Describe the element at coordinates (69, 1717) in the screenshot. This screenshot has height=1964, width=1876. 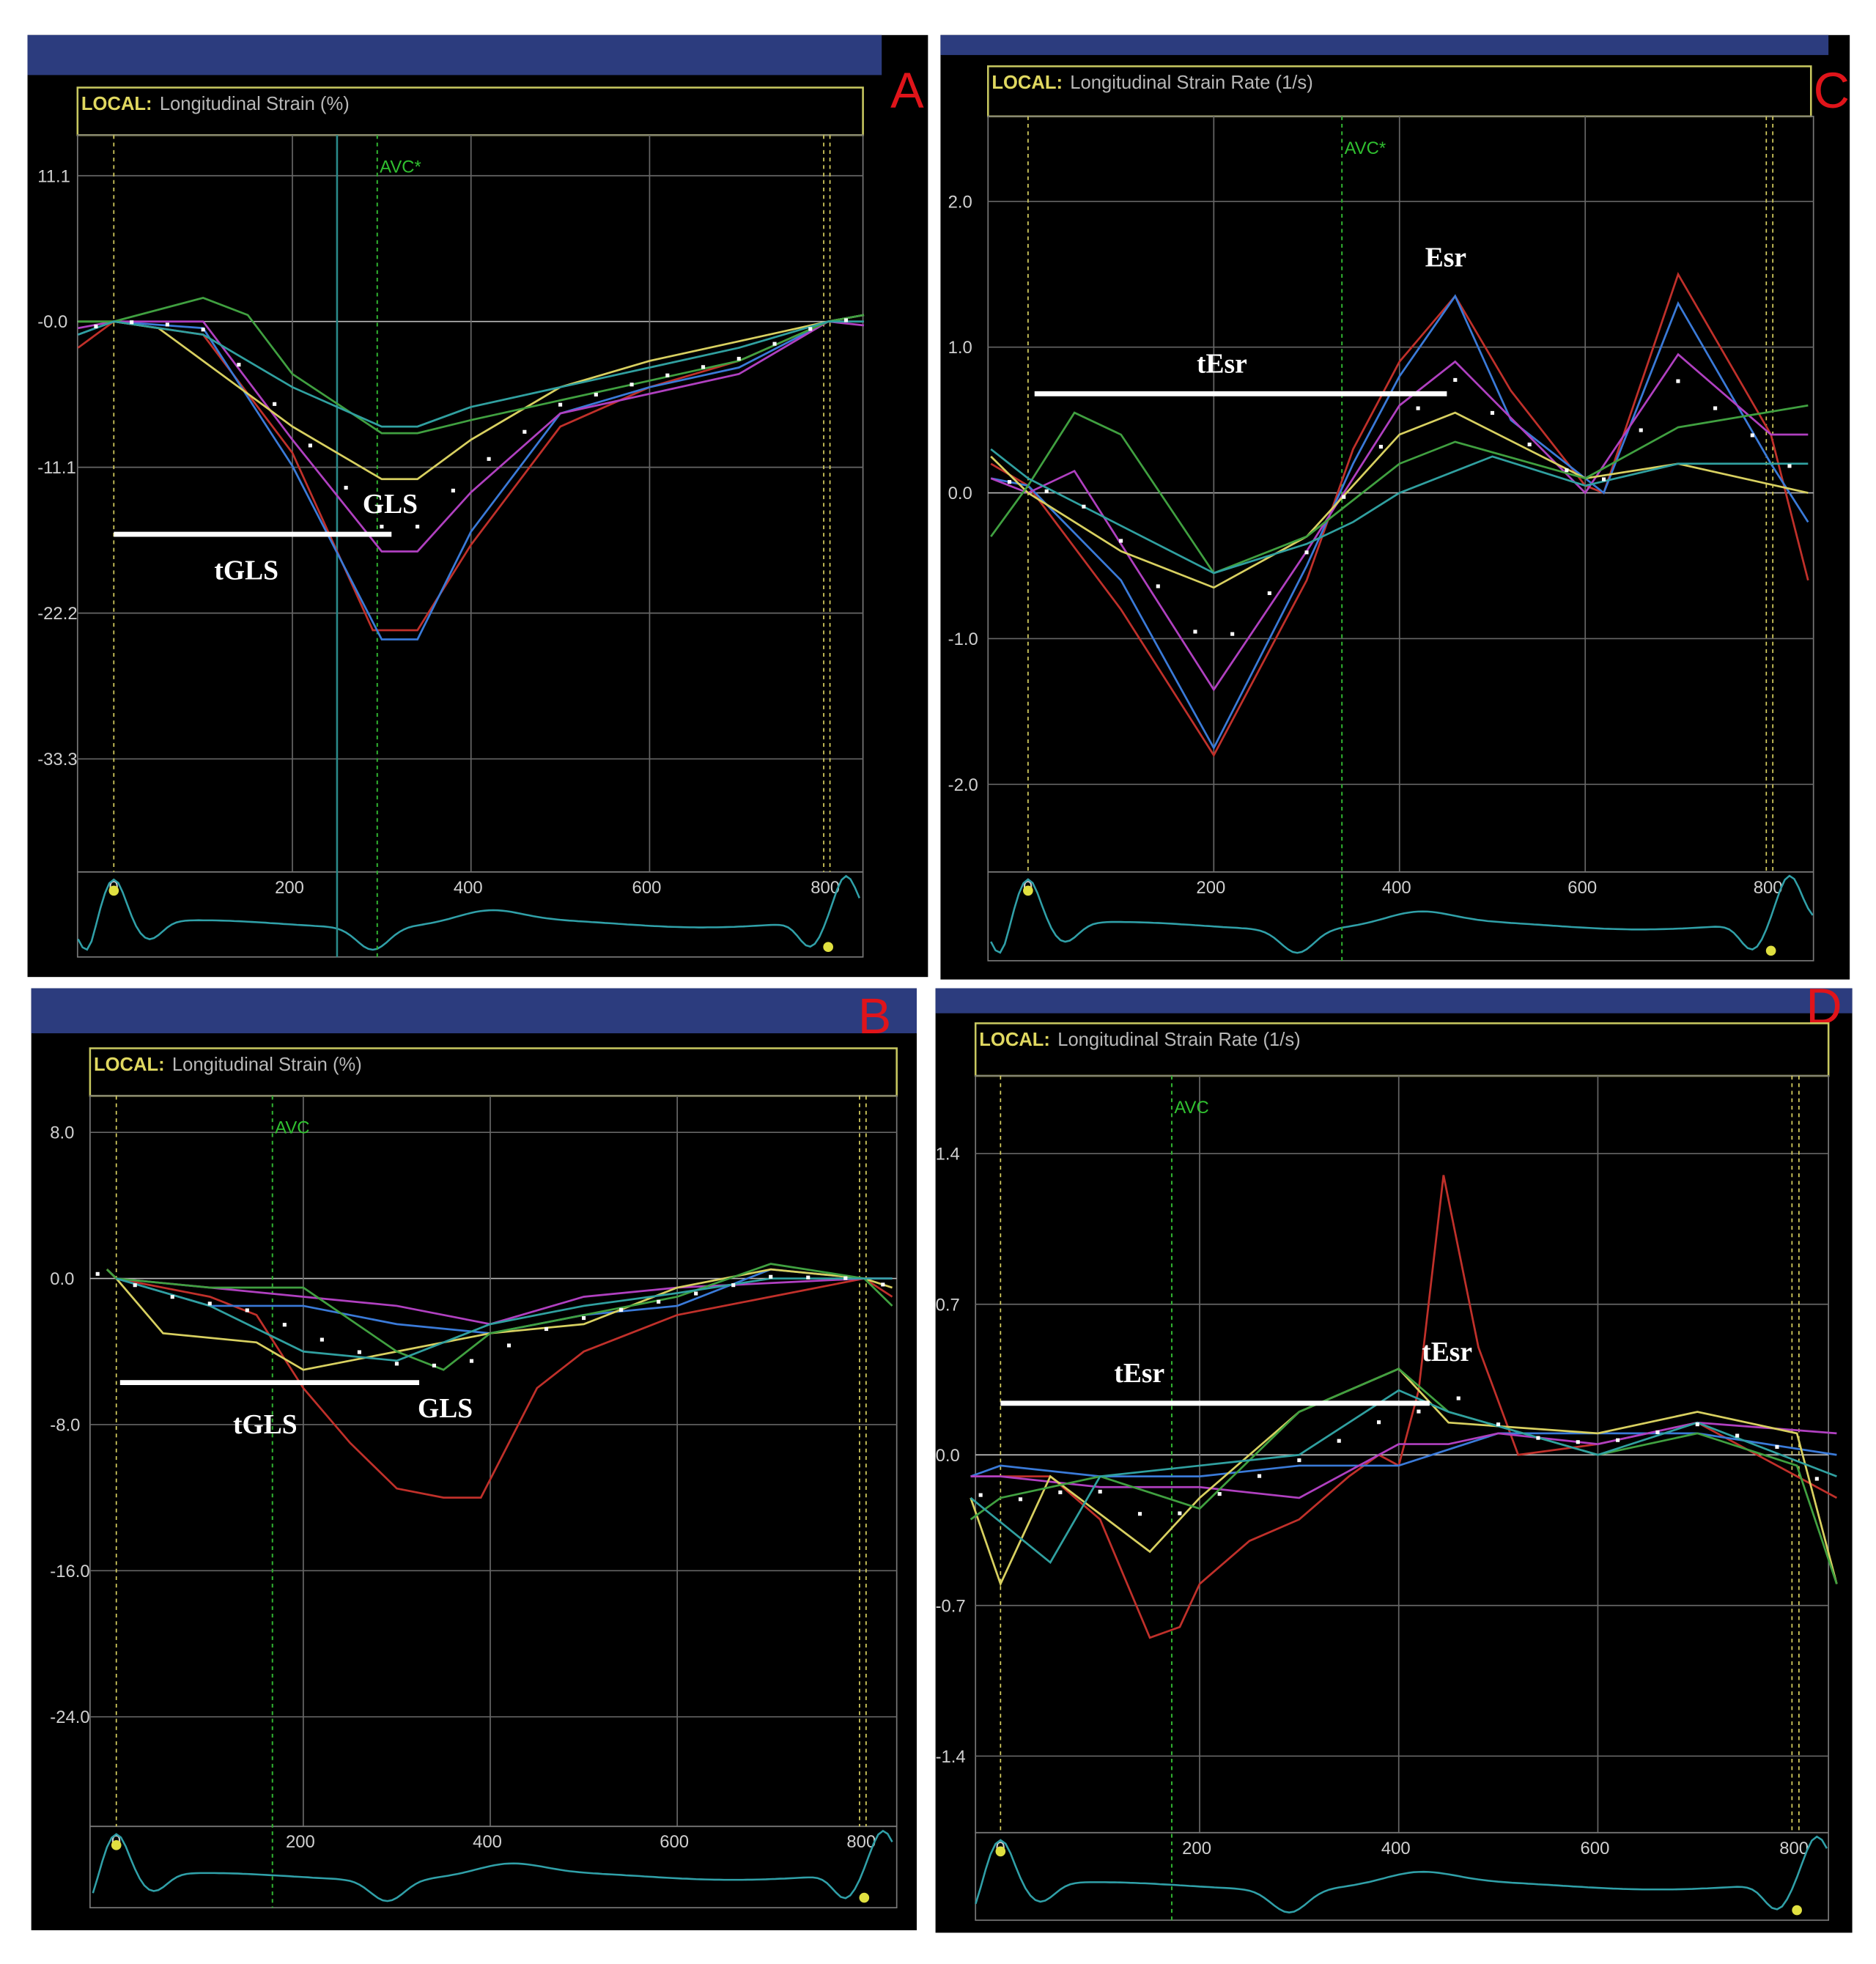
I see `y-tick-label: -24.0` at that location.